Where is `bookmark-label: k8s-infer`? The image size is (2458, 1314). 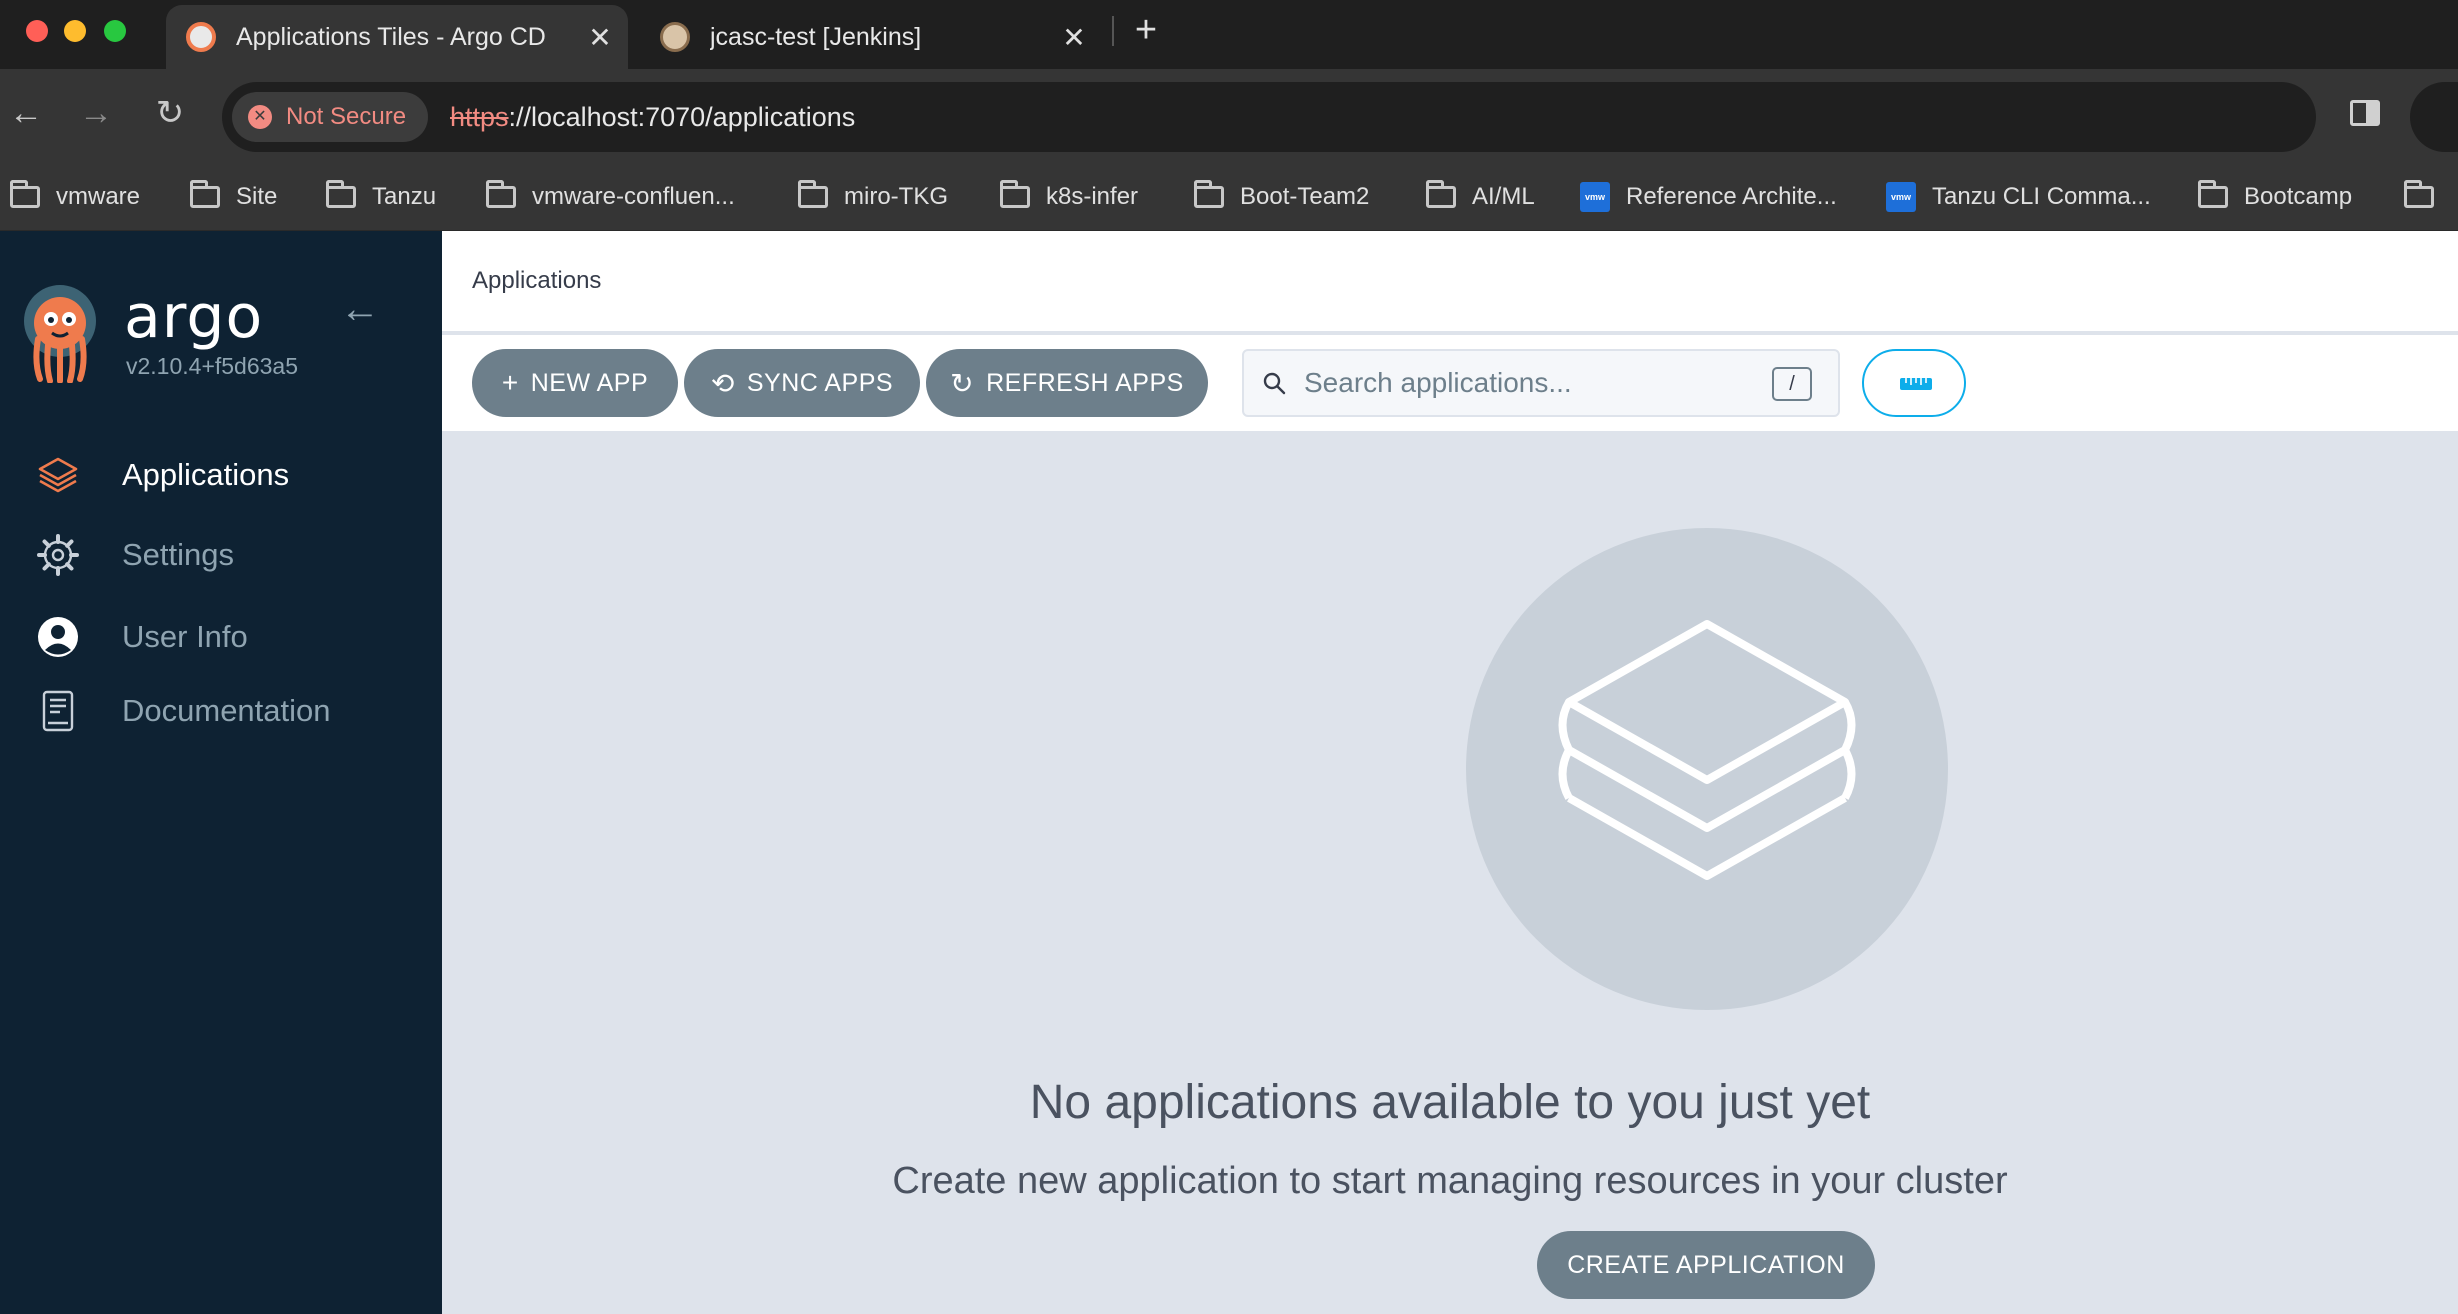 bookmark-label: k8s-infer is located at coordinates (1092, 196).